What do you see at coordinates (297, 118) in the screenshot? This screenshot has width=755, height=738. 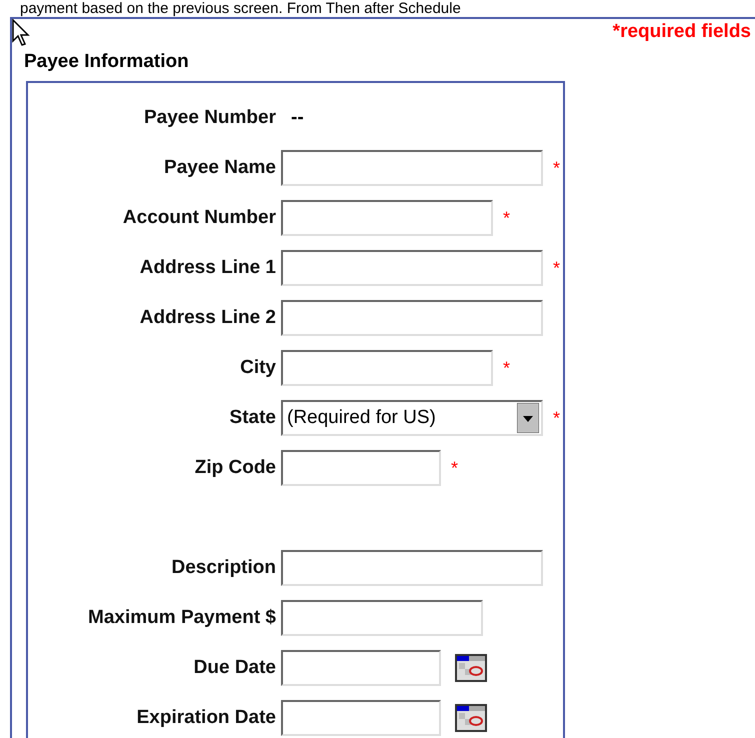 I see `field-value: --` at bounding box center [297, 118].